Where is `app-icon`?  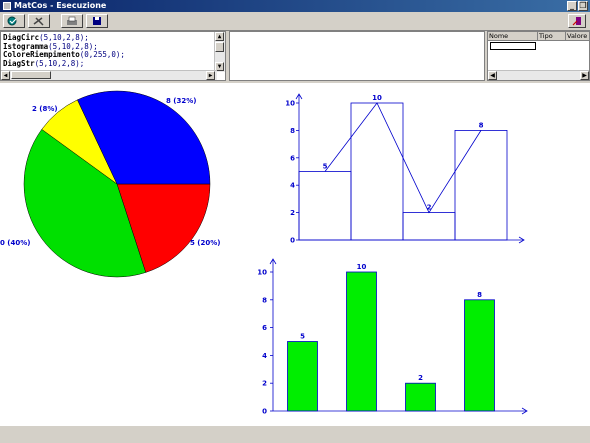
app-icon is located at coordinates (7, 6).